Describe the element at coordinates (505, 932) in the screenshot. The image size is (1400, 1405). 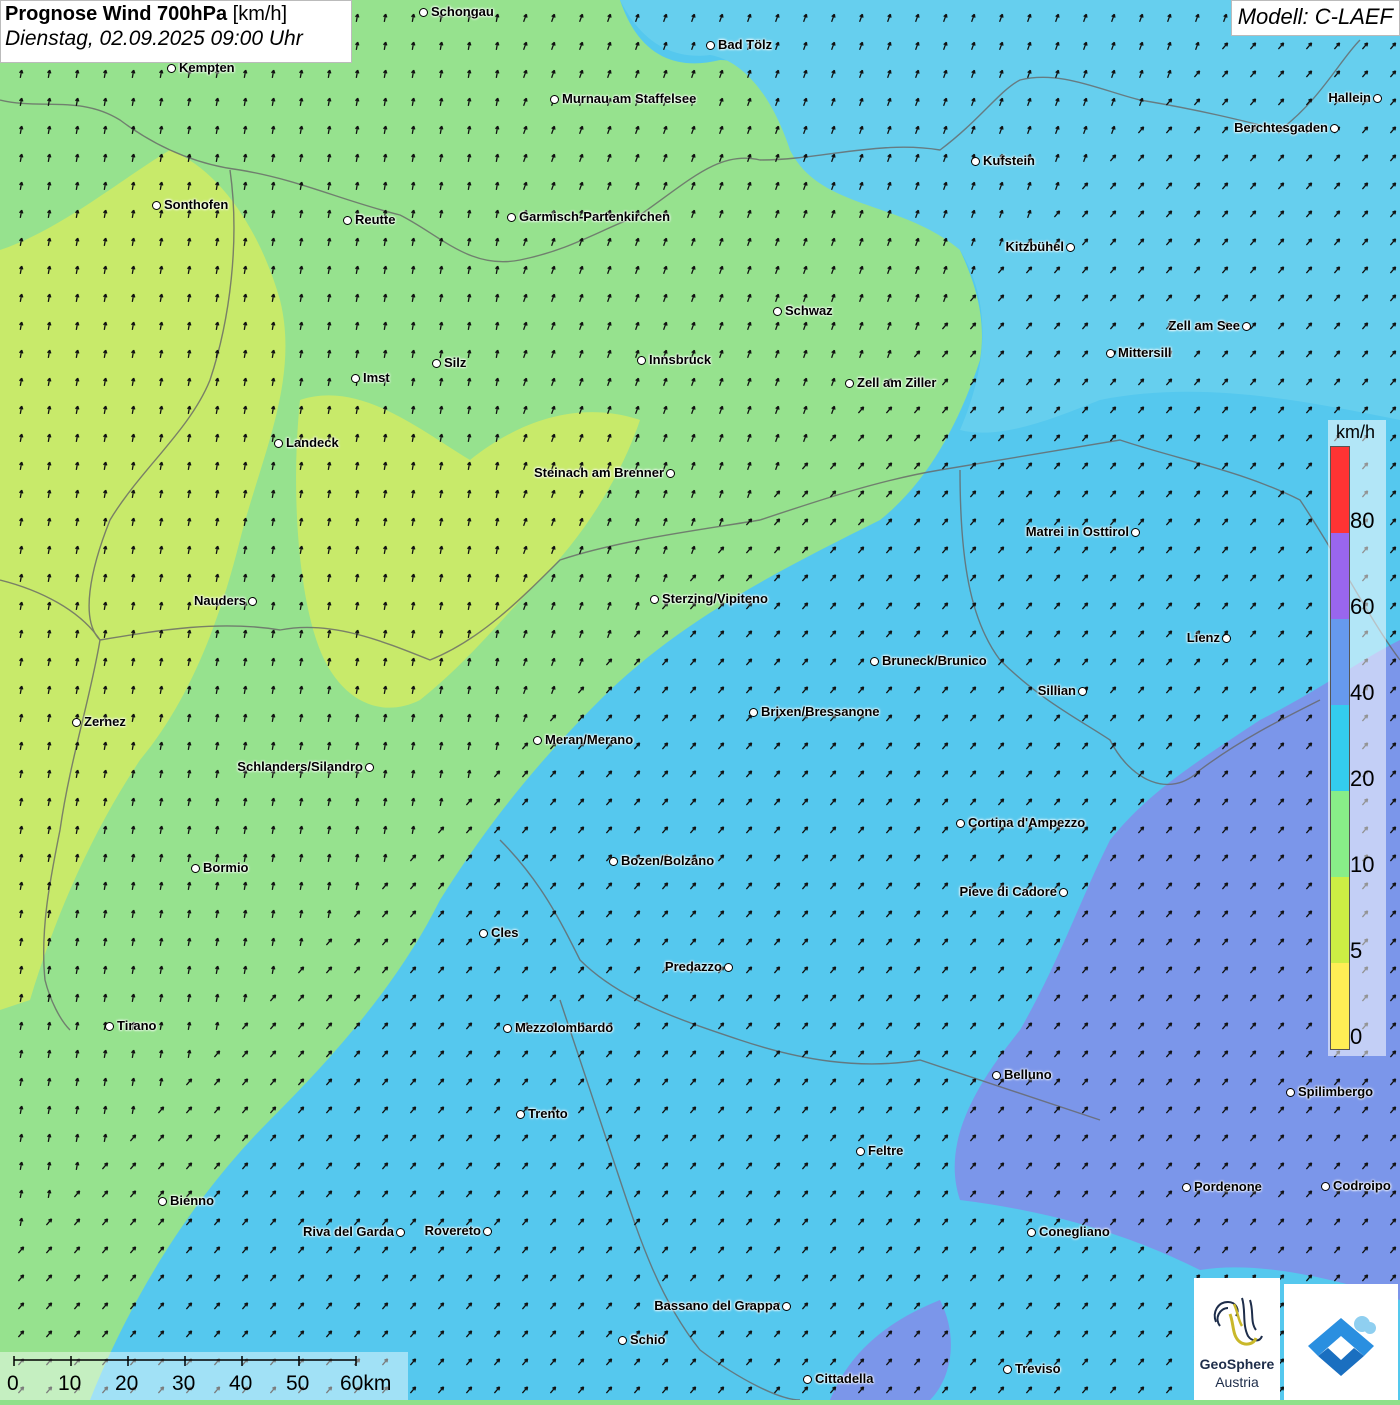
I see `city-label: Cles` at that location.